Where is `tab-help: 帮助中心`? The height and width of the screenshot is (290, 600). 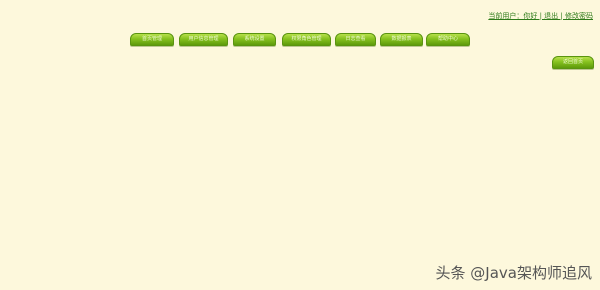 tab-help: 帮助中心 is located at coordinates (448, 39).